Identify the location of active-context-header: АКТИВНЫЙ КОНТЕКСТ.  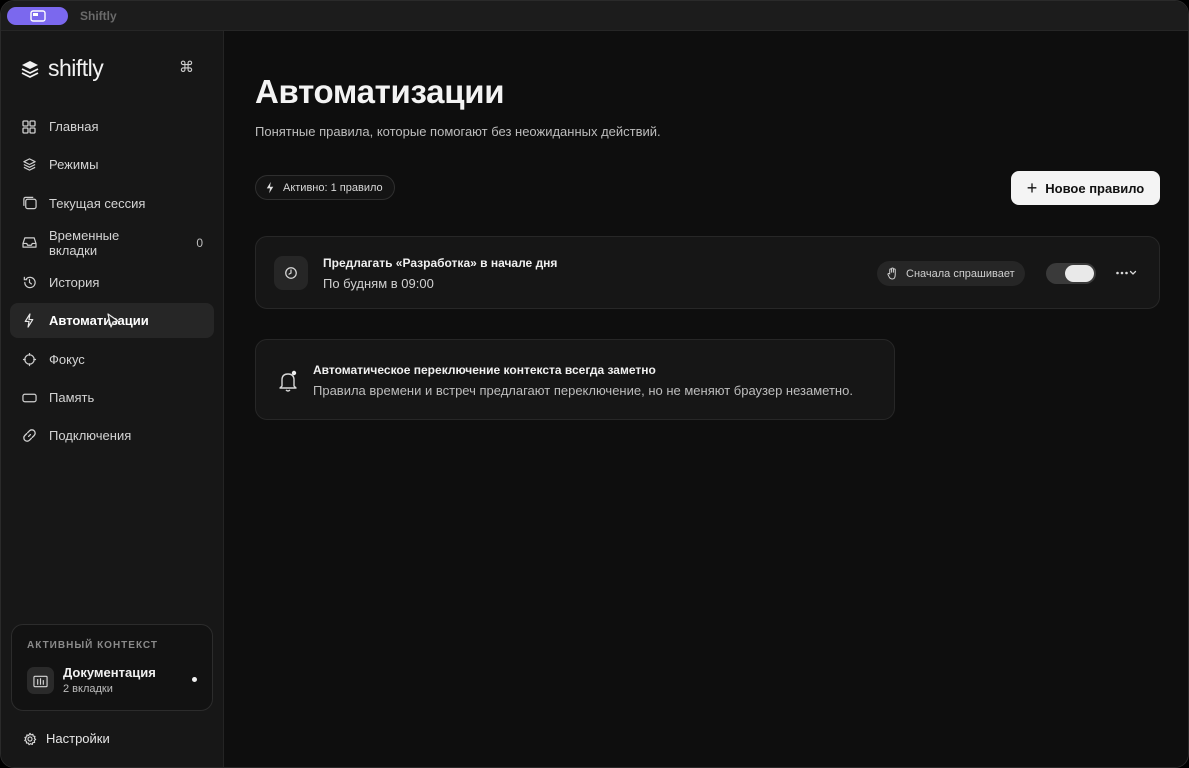
(93, 645).